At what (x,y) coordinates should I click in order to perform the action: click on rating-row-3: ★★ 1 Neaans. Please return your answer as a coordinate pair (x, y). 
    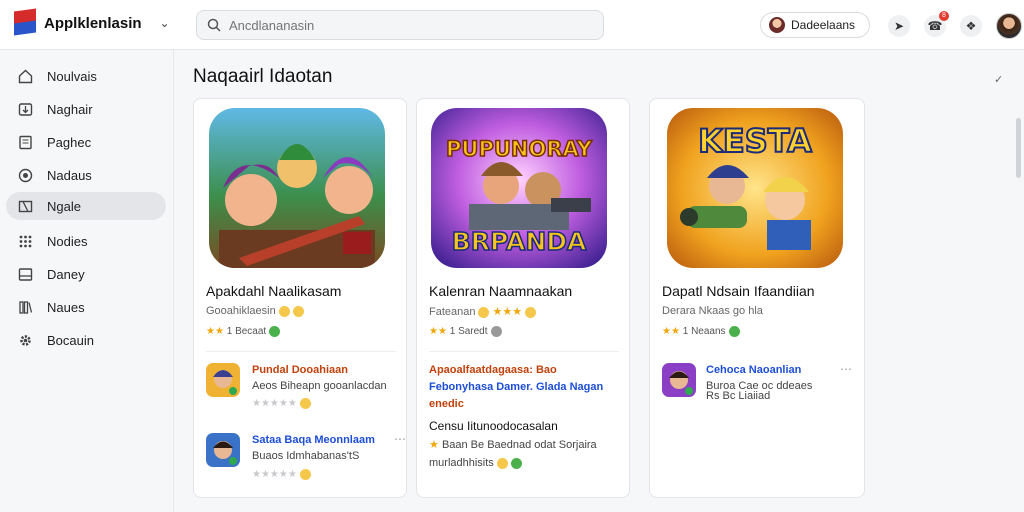
    Looking at the image, I should click on (701, 331).